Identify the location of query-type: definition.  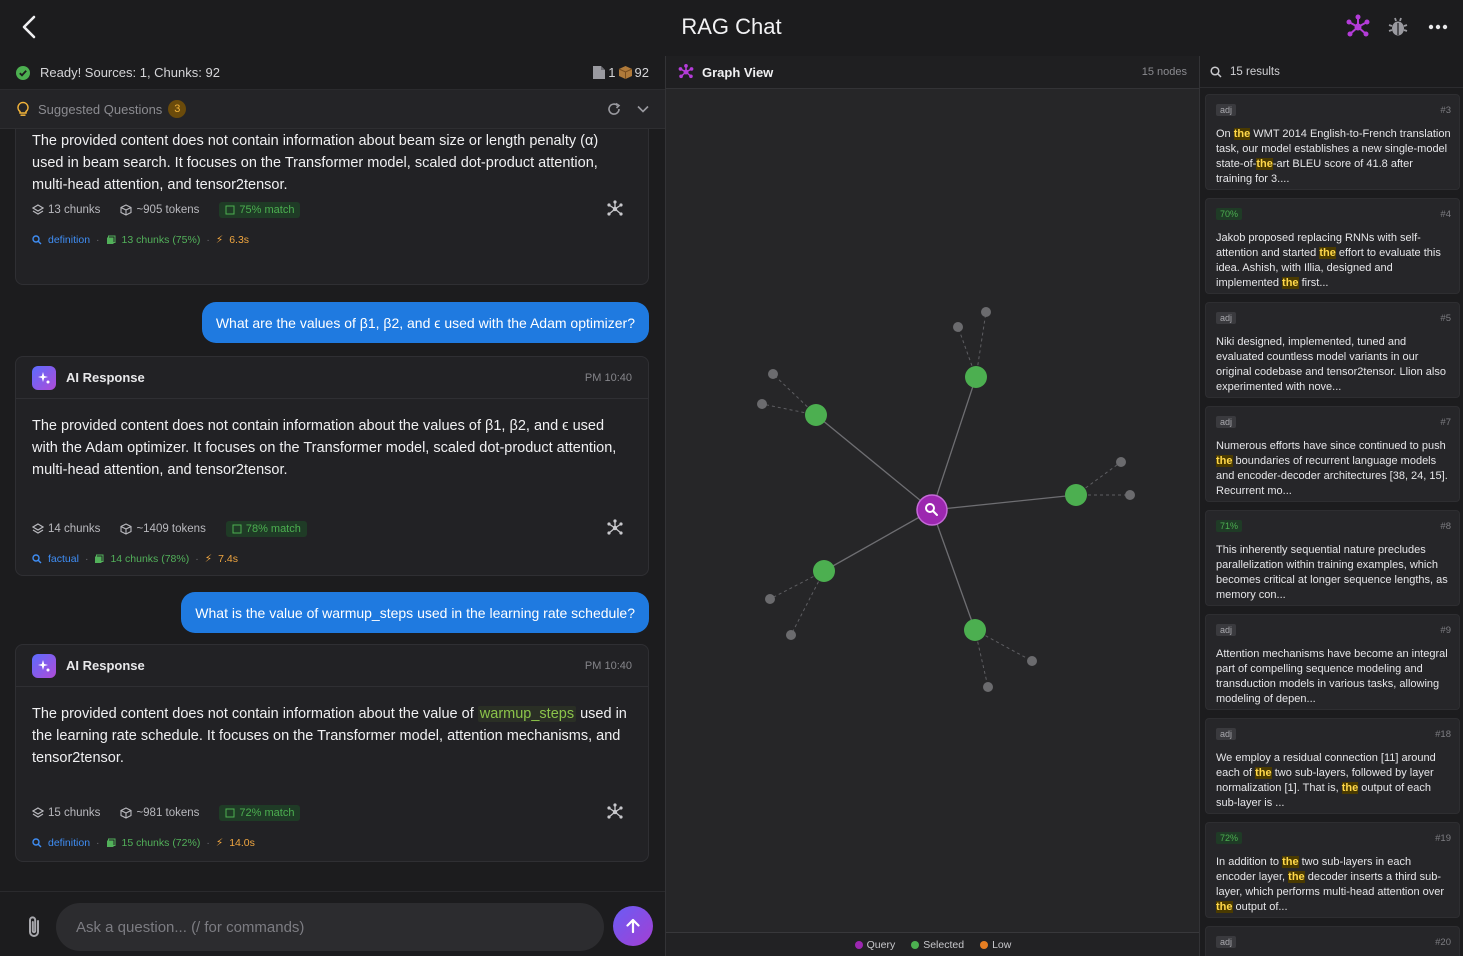
(69, 843).